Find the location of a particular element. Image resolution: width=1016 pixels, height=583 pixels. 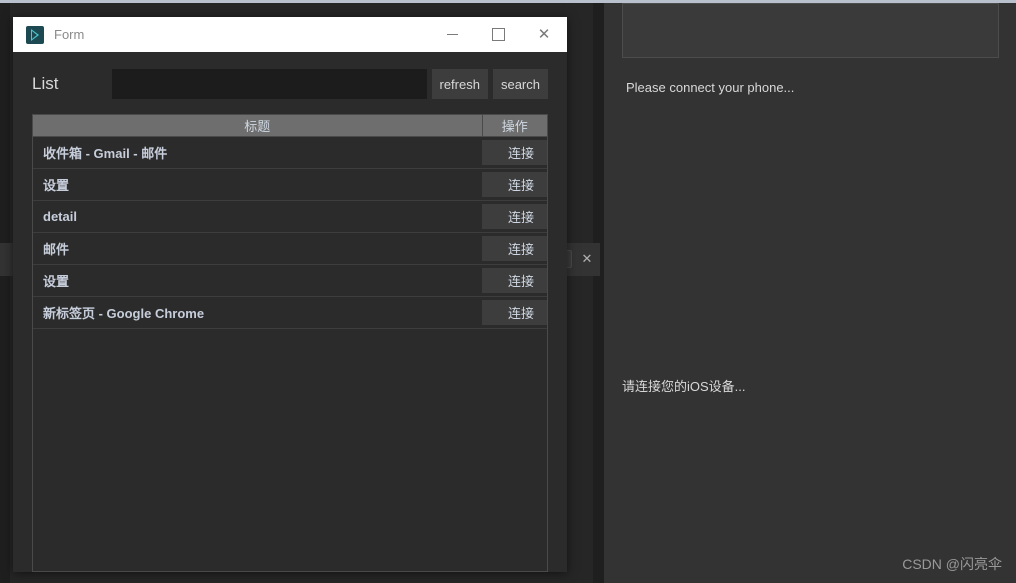

list-search-input is located at coordinates (269, 84).